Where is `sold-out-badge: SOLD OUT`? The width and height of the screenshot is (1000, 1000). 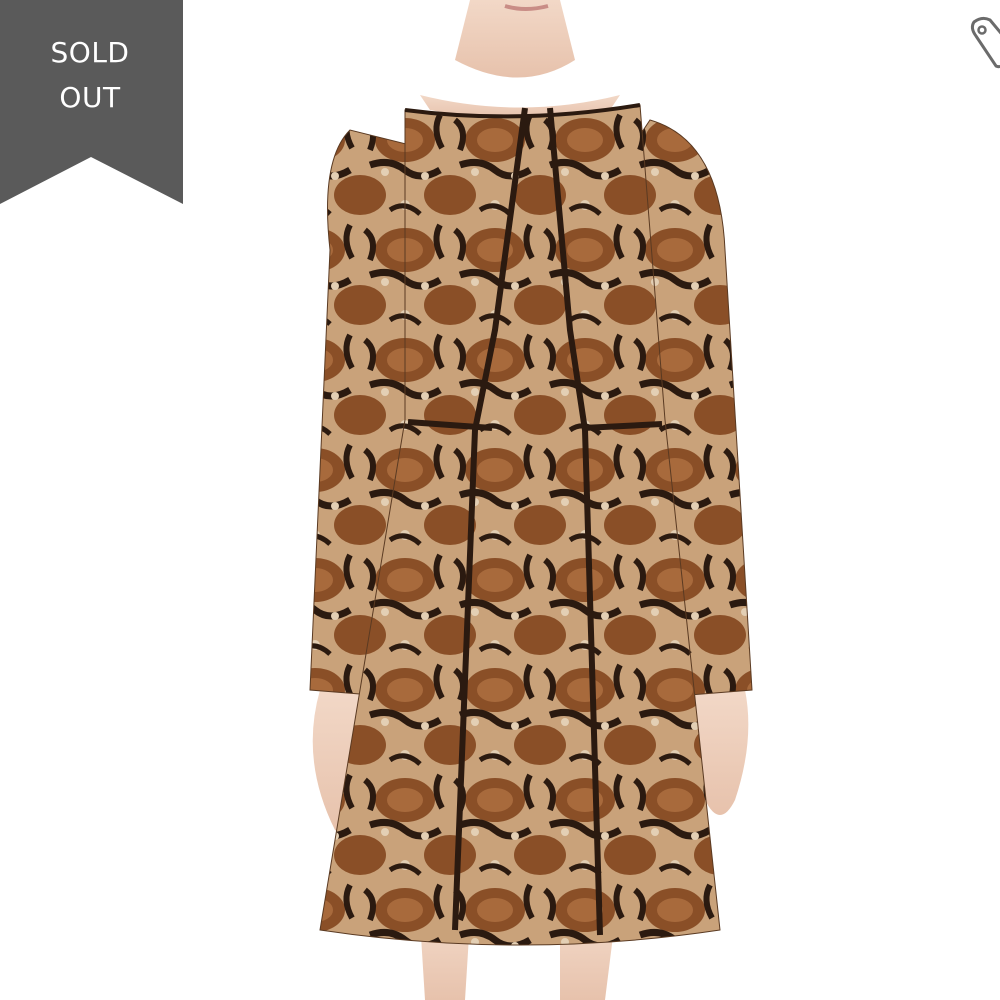
sold-out-badge: SOLD OUT is located at coordinates (91, 102).